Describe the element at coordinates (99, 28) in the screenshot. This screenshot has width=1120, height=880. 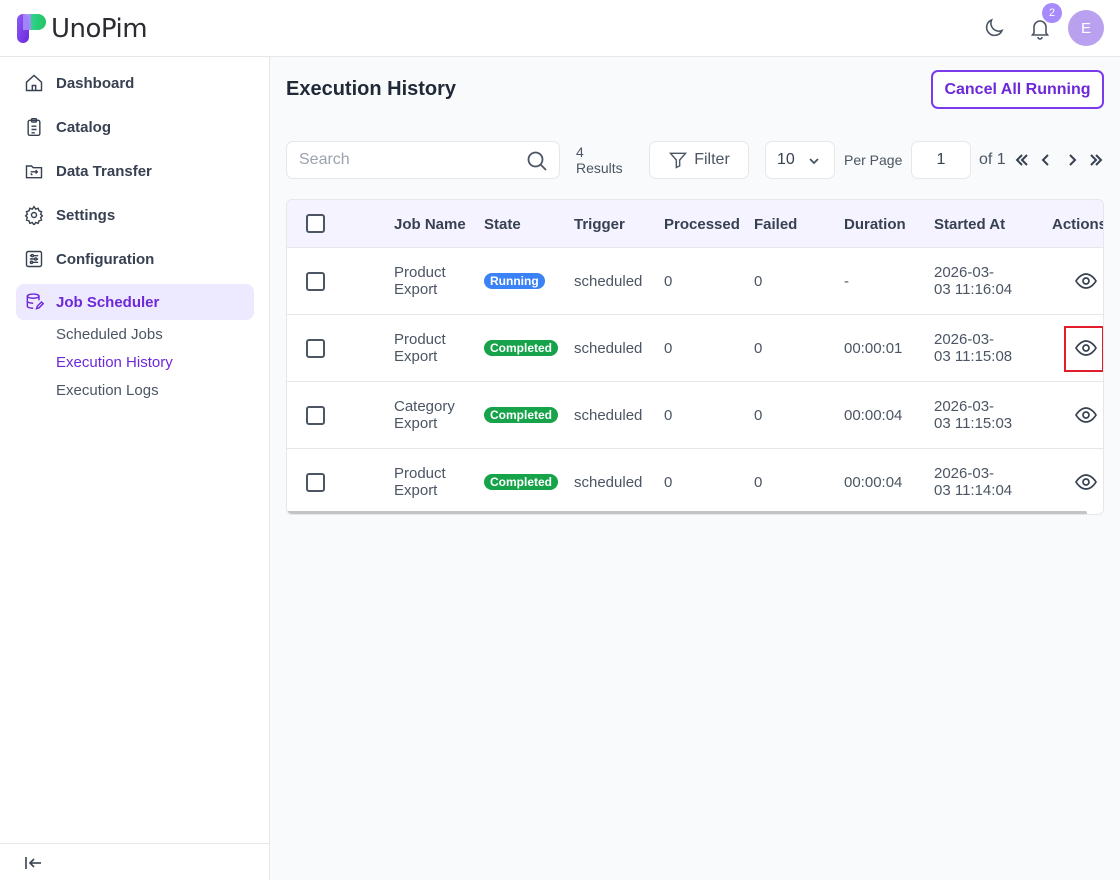
I see `app-name: UnoPim` at that location.